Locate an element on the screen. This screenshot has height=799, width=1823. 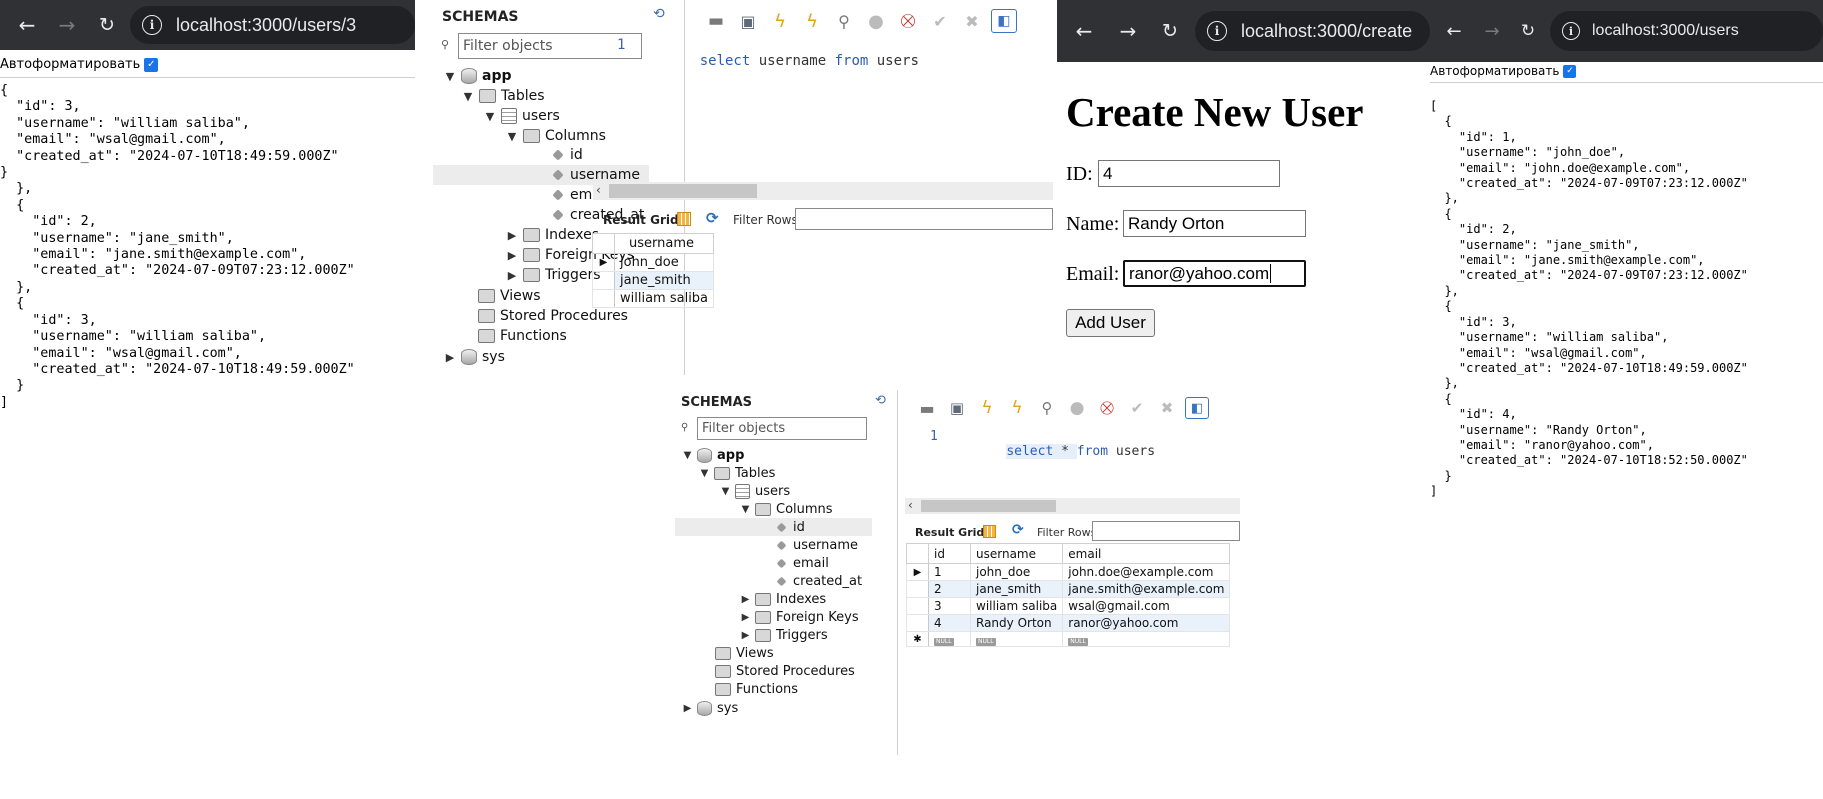
rollback-icon: ✖ is located at coordinates (972, 21).